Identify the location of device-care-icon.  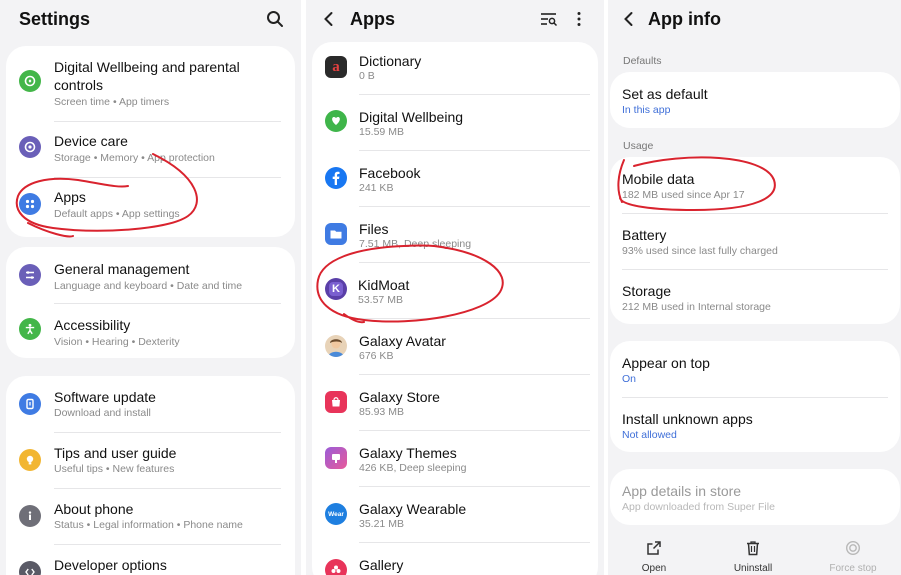
(30, 147).